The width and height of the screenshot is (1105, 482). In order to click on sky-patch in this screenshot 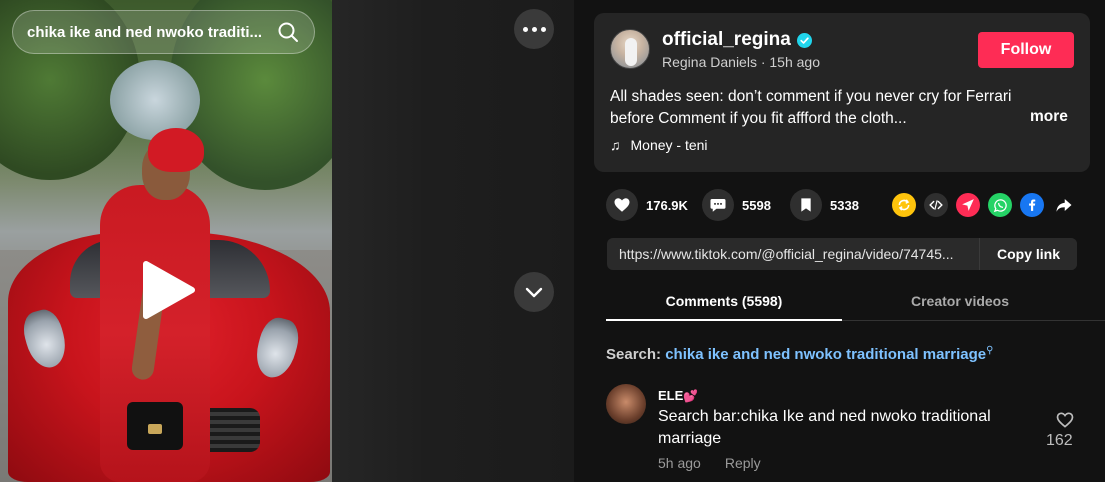, I will do `click(155, 100)`.